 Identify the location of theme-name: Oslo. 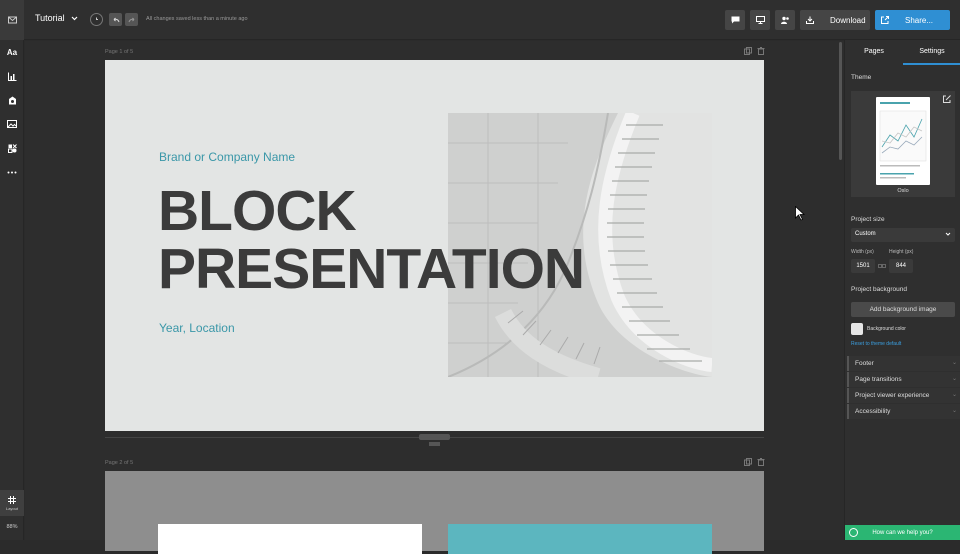
(903, 191).